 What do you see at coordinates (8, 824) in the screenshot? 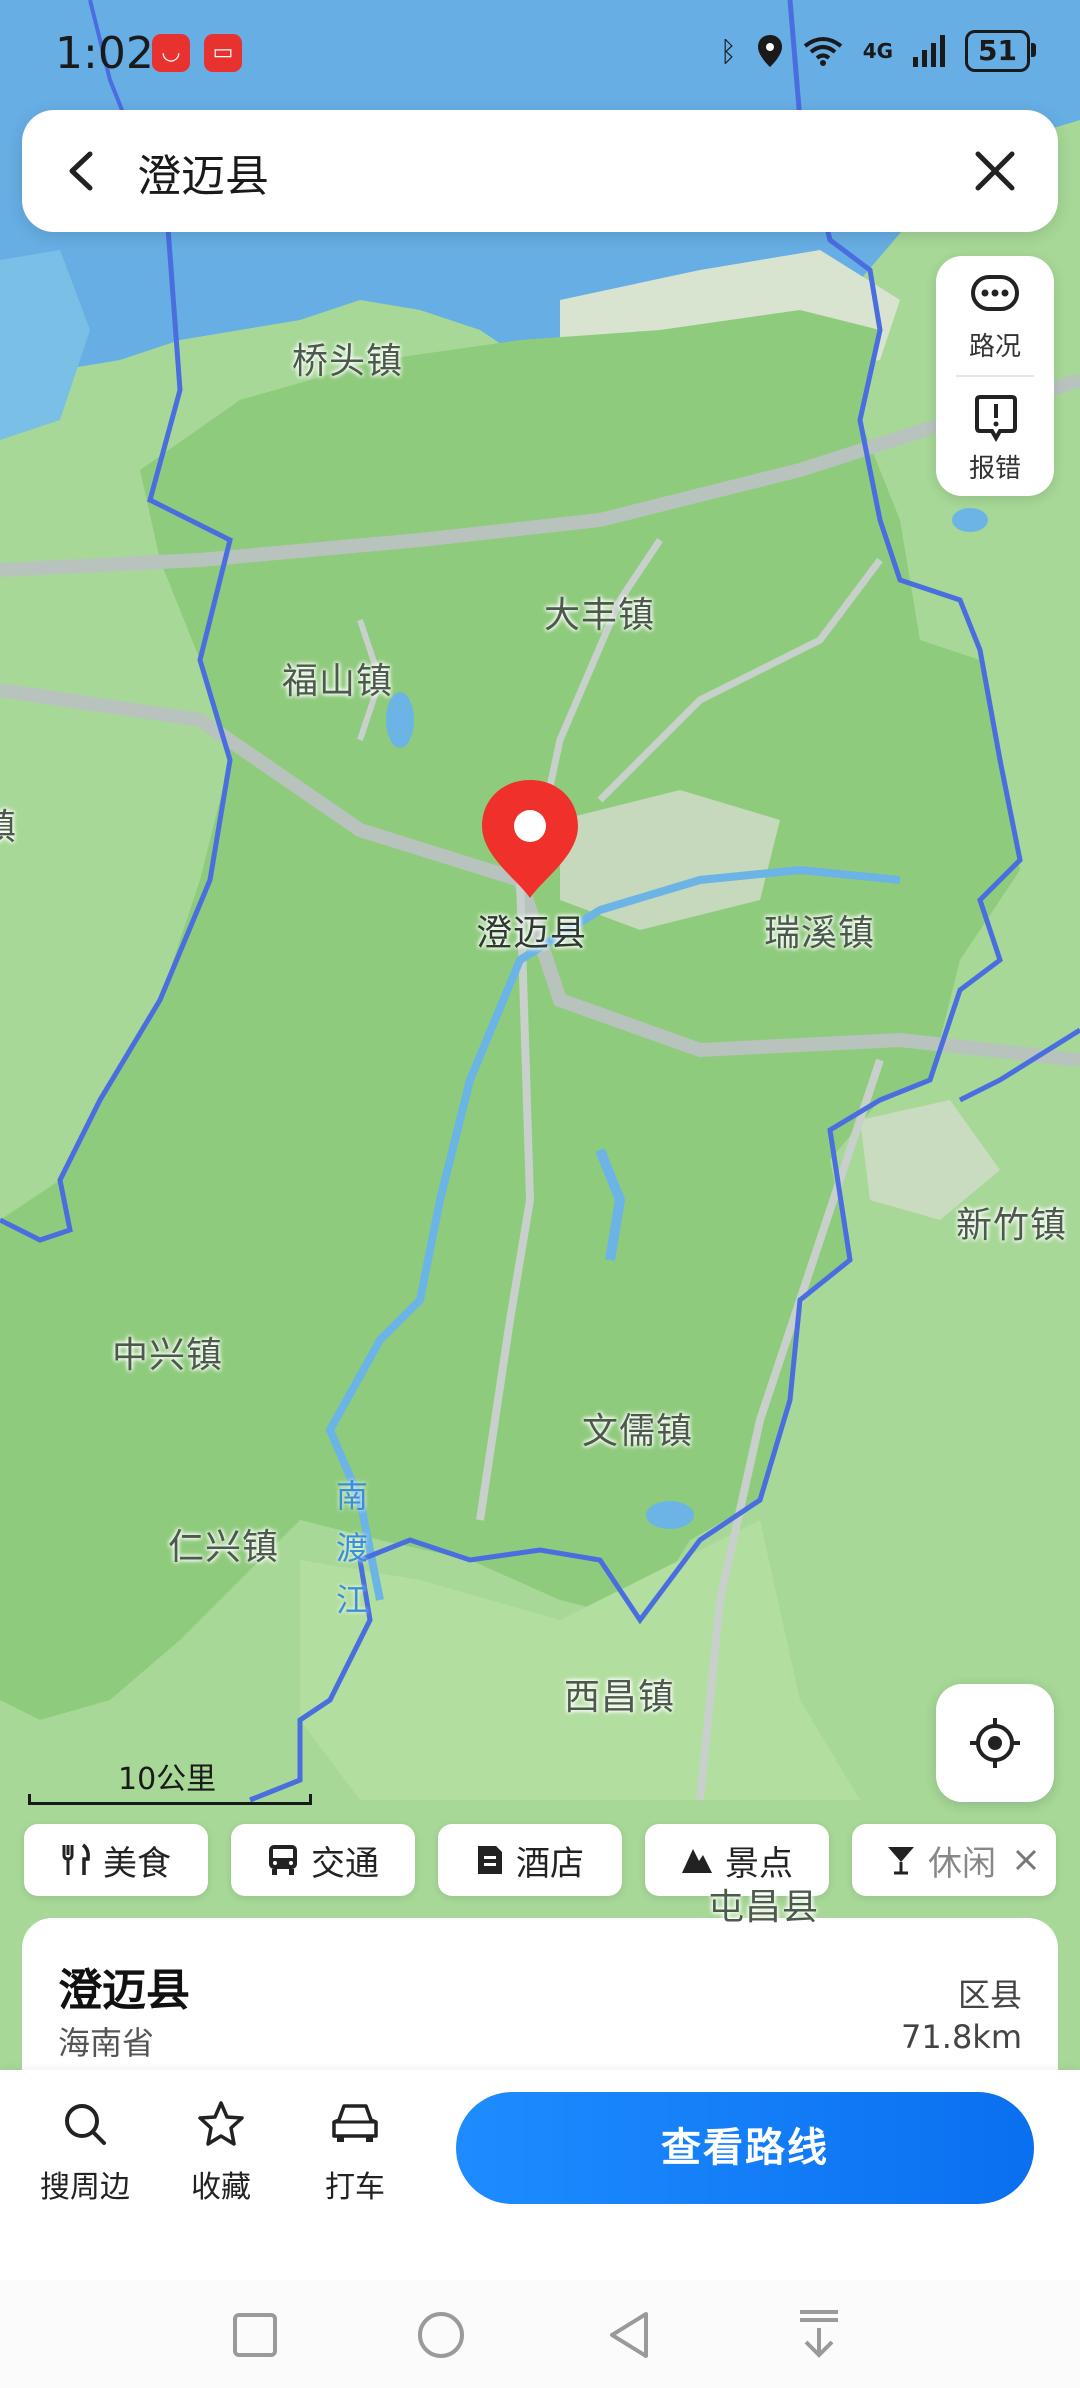
I see `town-label: 镇` at bounding box center [8, 824].